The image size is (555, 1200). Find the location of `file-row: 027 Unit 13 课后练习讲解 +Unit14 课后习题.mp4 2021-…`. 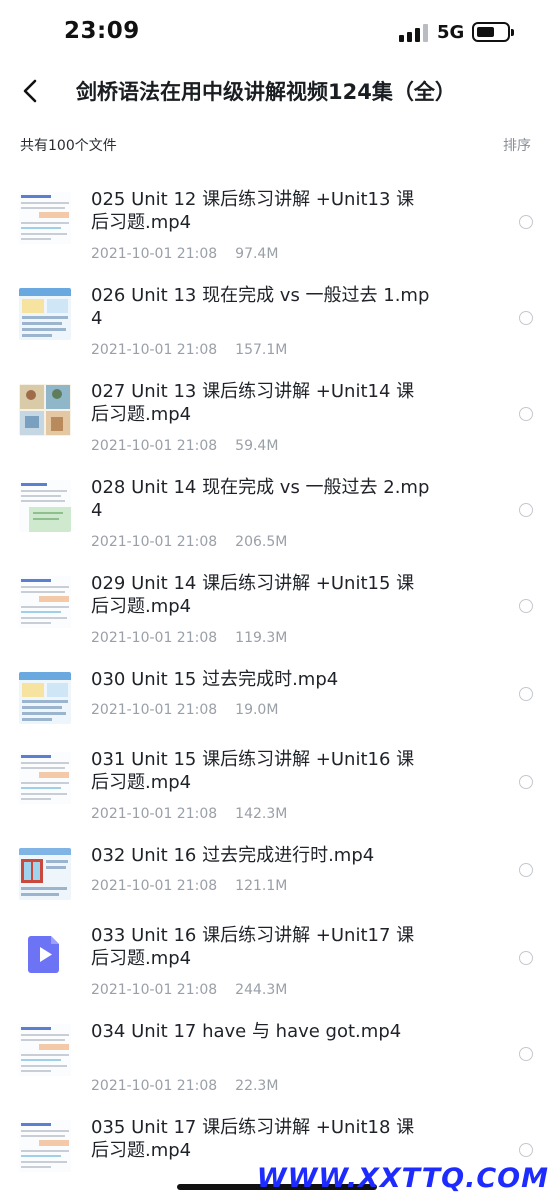

file-row: 027 Unit 13 课后练习讲解 +Unit14 课后习题.mp4 2021-… is located at coordinates (277, 424).